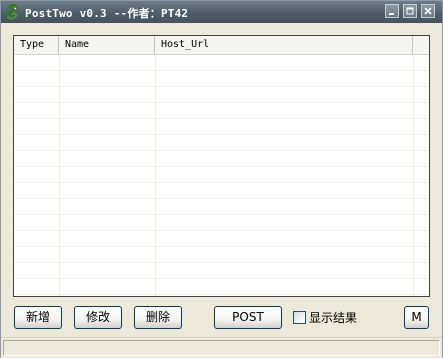 The width and height of the screenshot is (443, 358). Describe the element at coordinates (221, 12) in the screenshot. I see `title-bar: PostTwo v0.3 --作者：PT42` at that location.